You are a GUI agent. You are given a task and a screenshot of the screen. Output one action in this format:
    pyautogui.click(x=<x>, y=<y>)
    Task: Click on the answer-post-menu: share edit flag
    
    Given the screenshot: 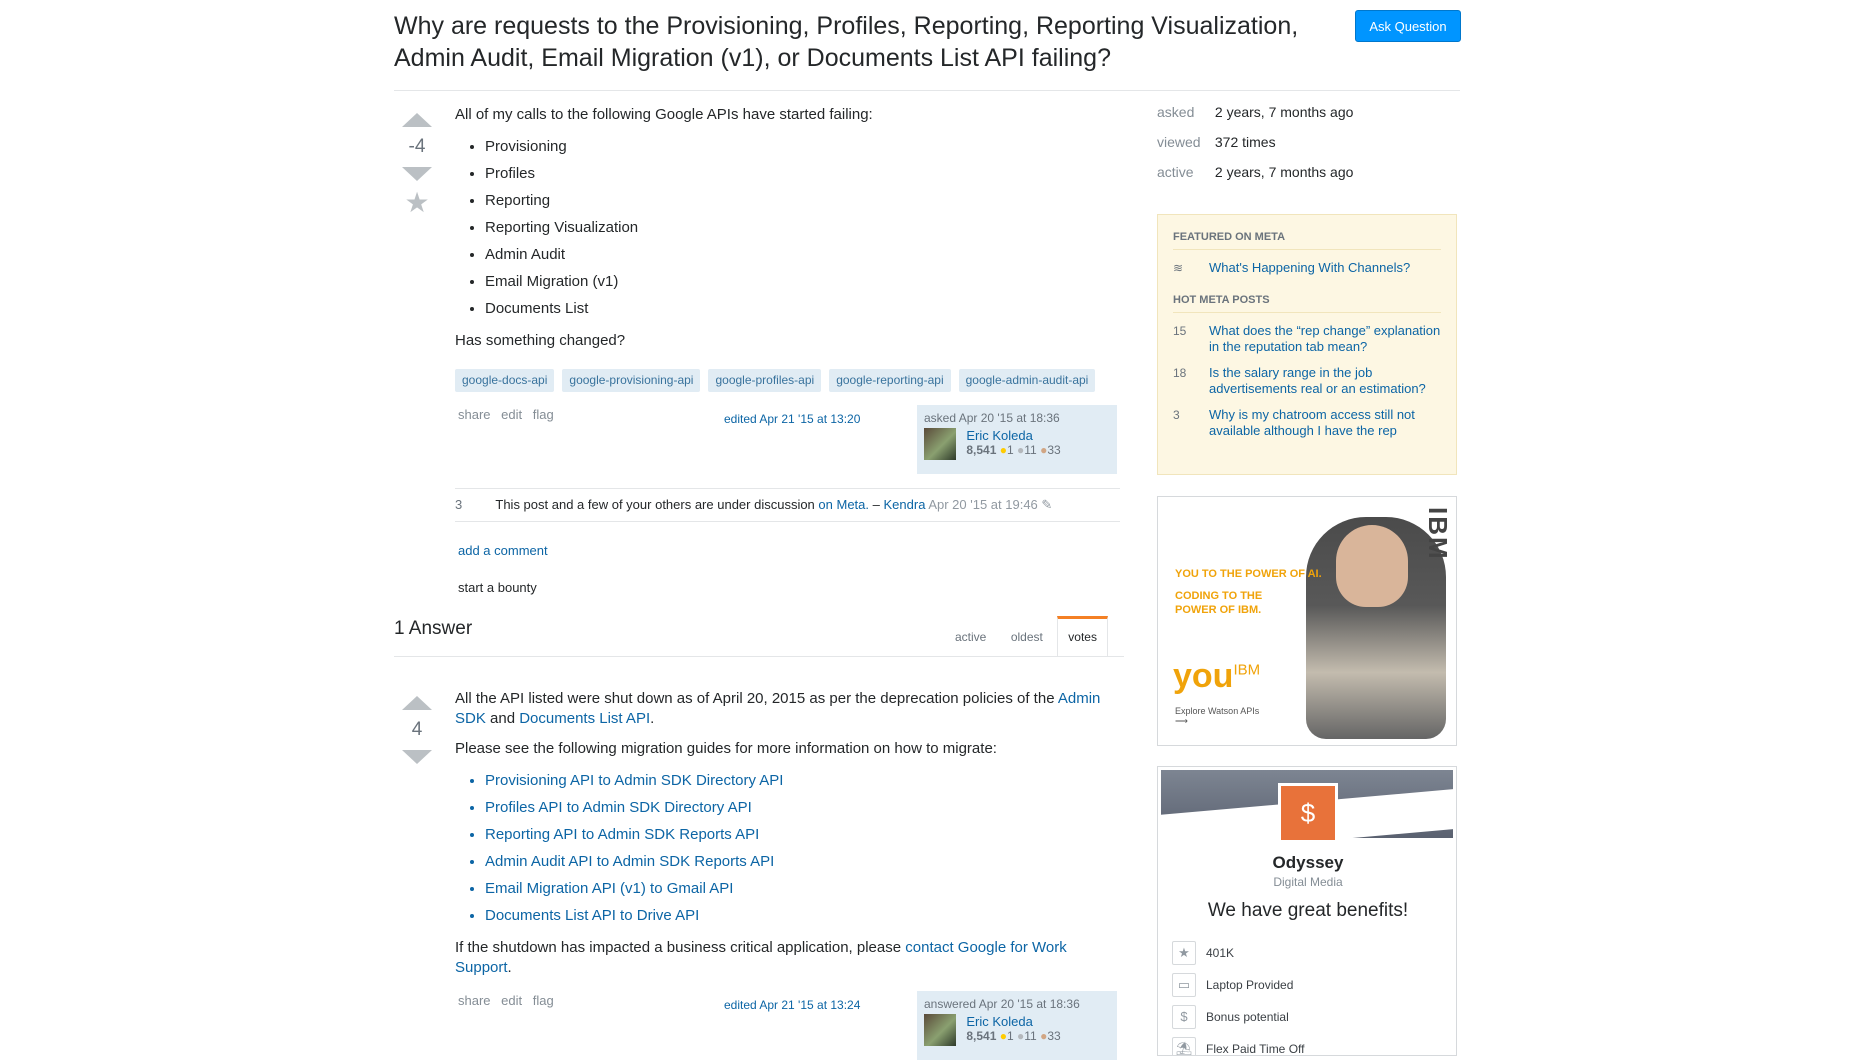 What is the action you would take?
    pyautogui.click(x=509, y=1000)
    